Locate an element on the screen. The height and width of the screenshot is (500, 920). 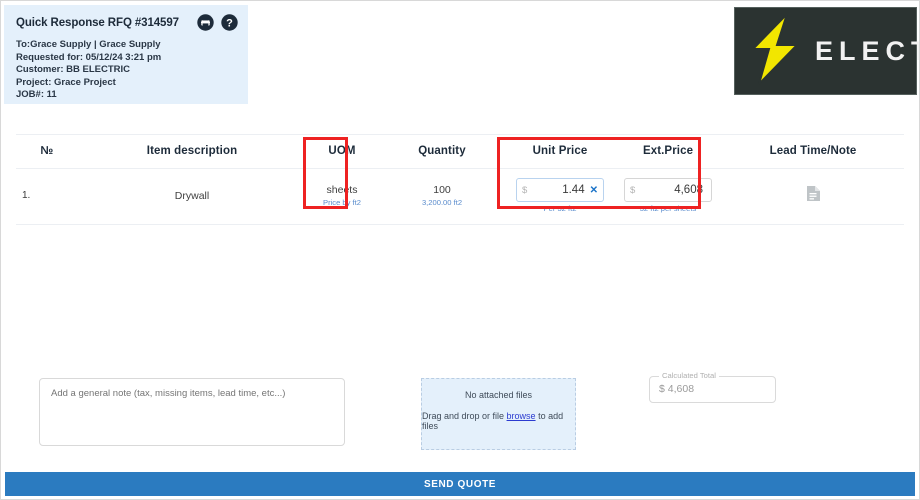
header-icon-group: ? is located at coordinates (217, 22).